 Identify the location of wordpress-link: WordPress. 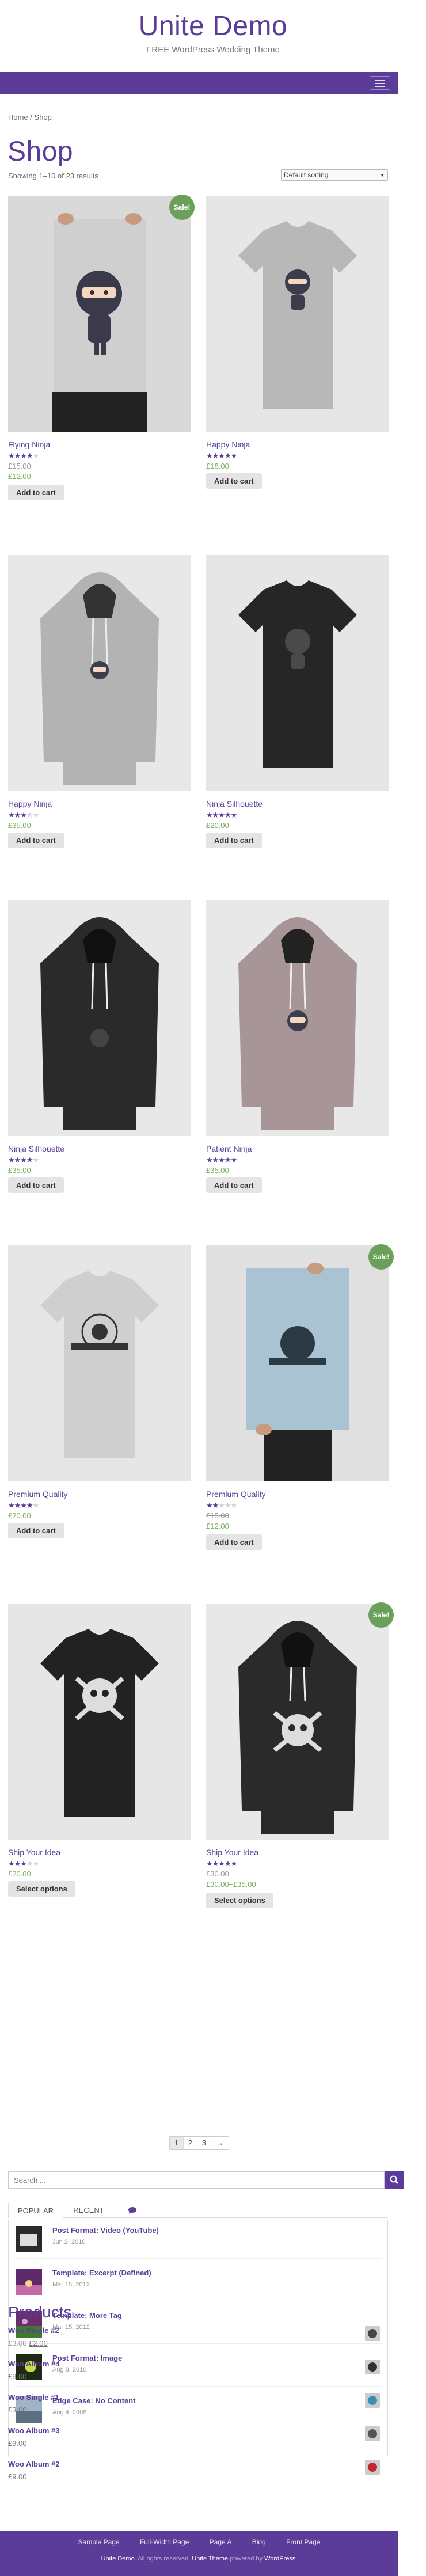
(279, 2559).